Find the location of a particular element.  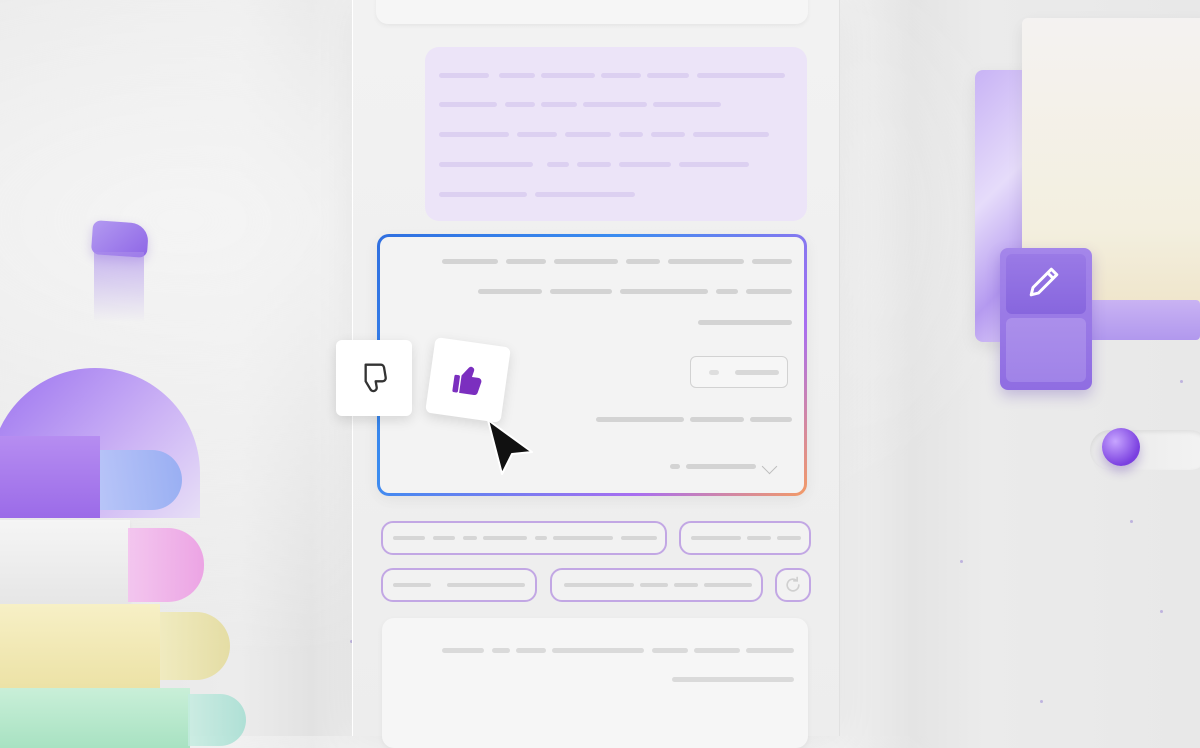

previous-card is located at coordinates (592, 12).